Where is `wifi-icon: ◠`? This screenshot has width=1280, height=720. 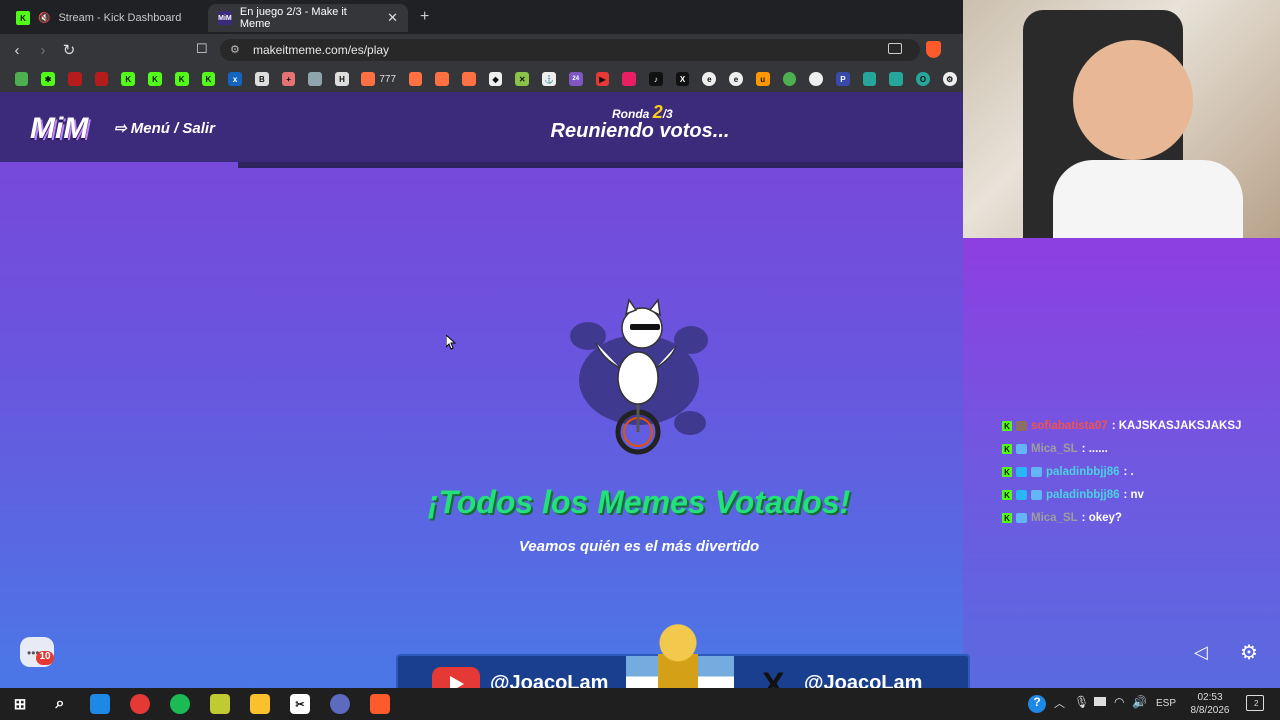 wifi-icon: ◠ is located at coordinates (1119, 702).